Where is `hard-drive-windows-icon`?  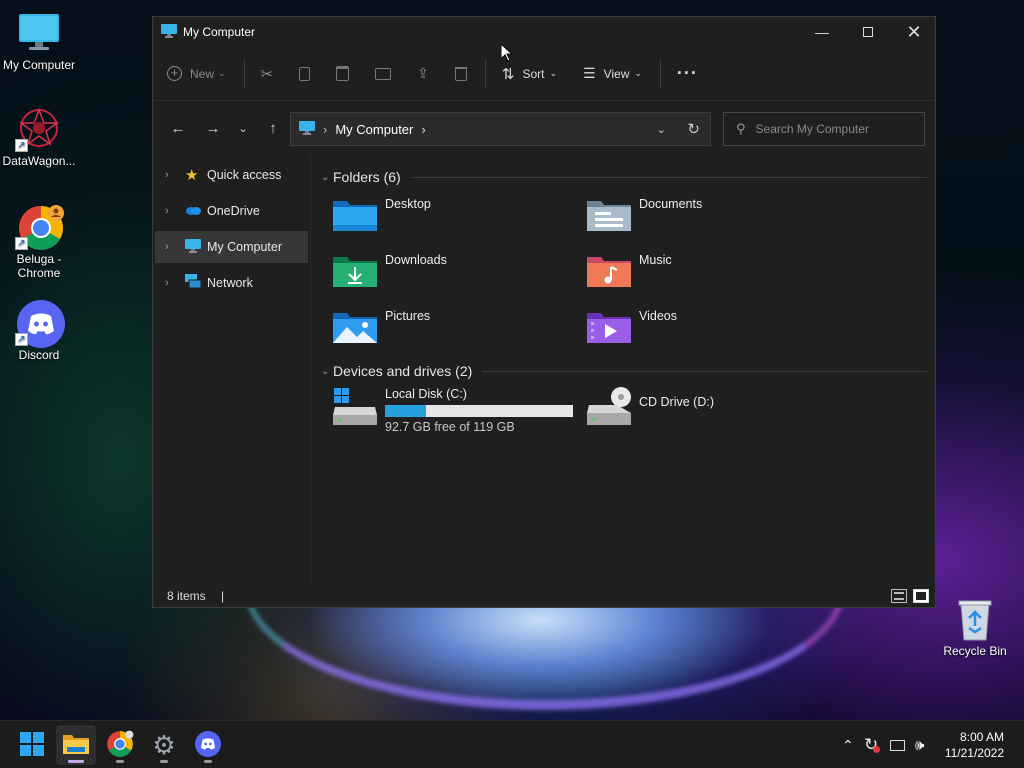
hard-drive-windows-icon is located at coordinates (355, 407).